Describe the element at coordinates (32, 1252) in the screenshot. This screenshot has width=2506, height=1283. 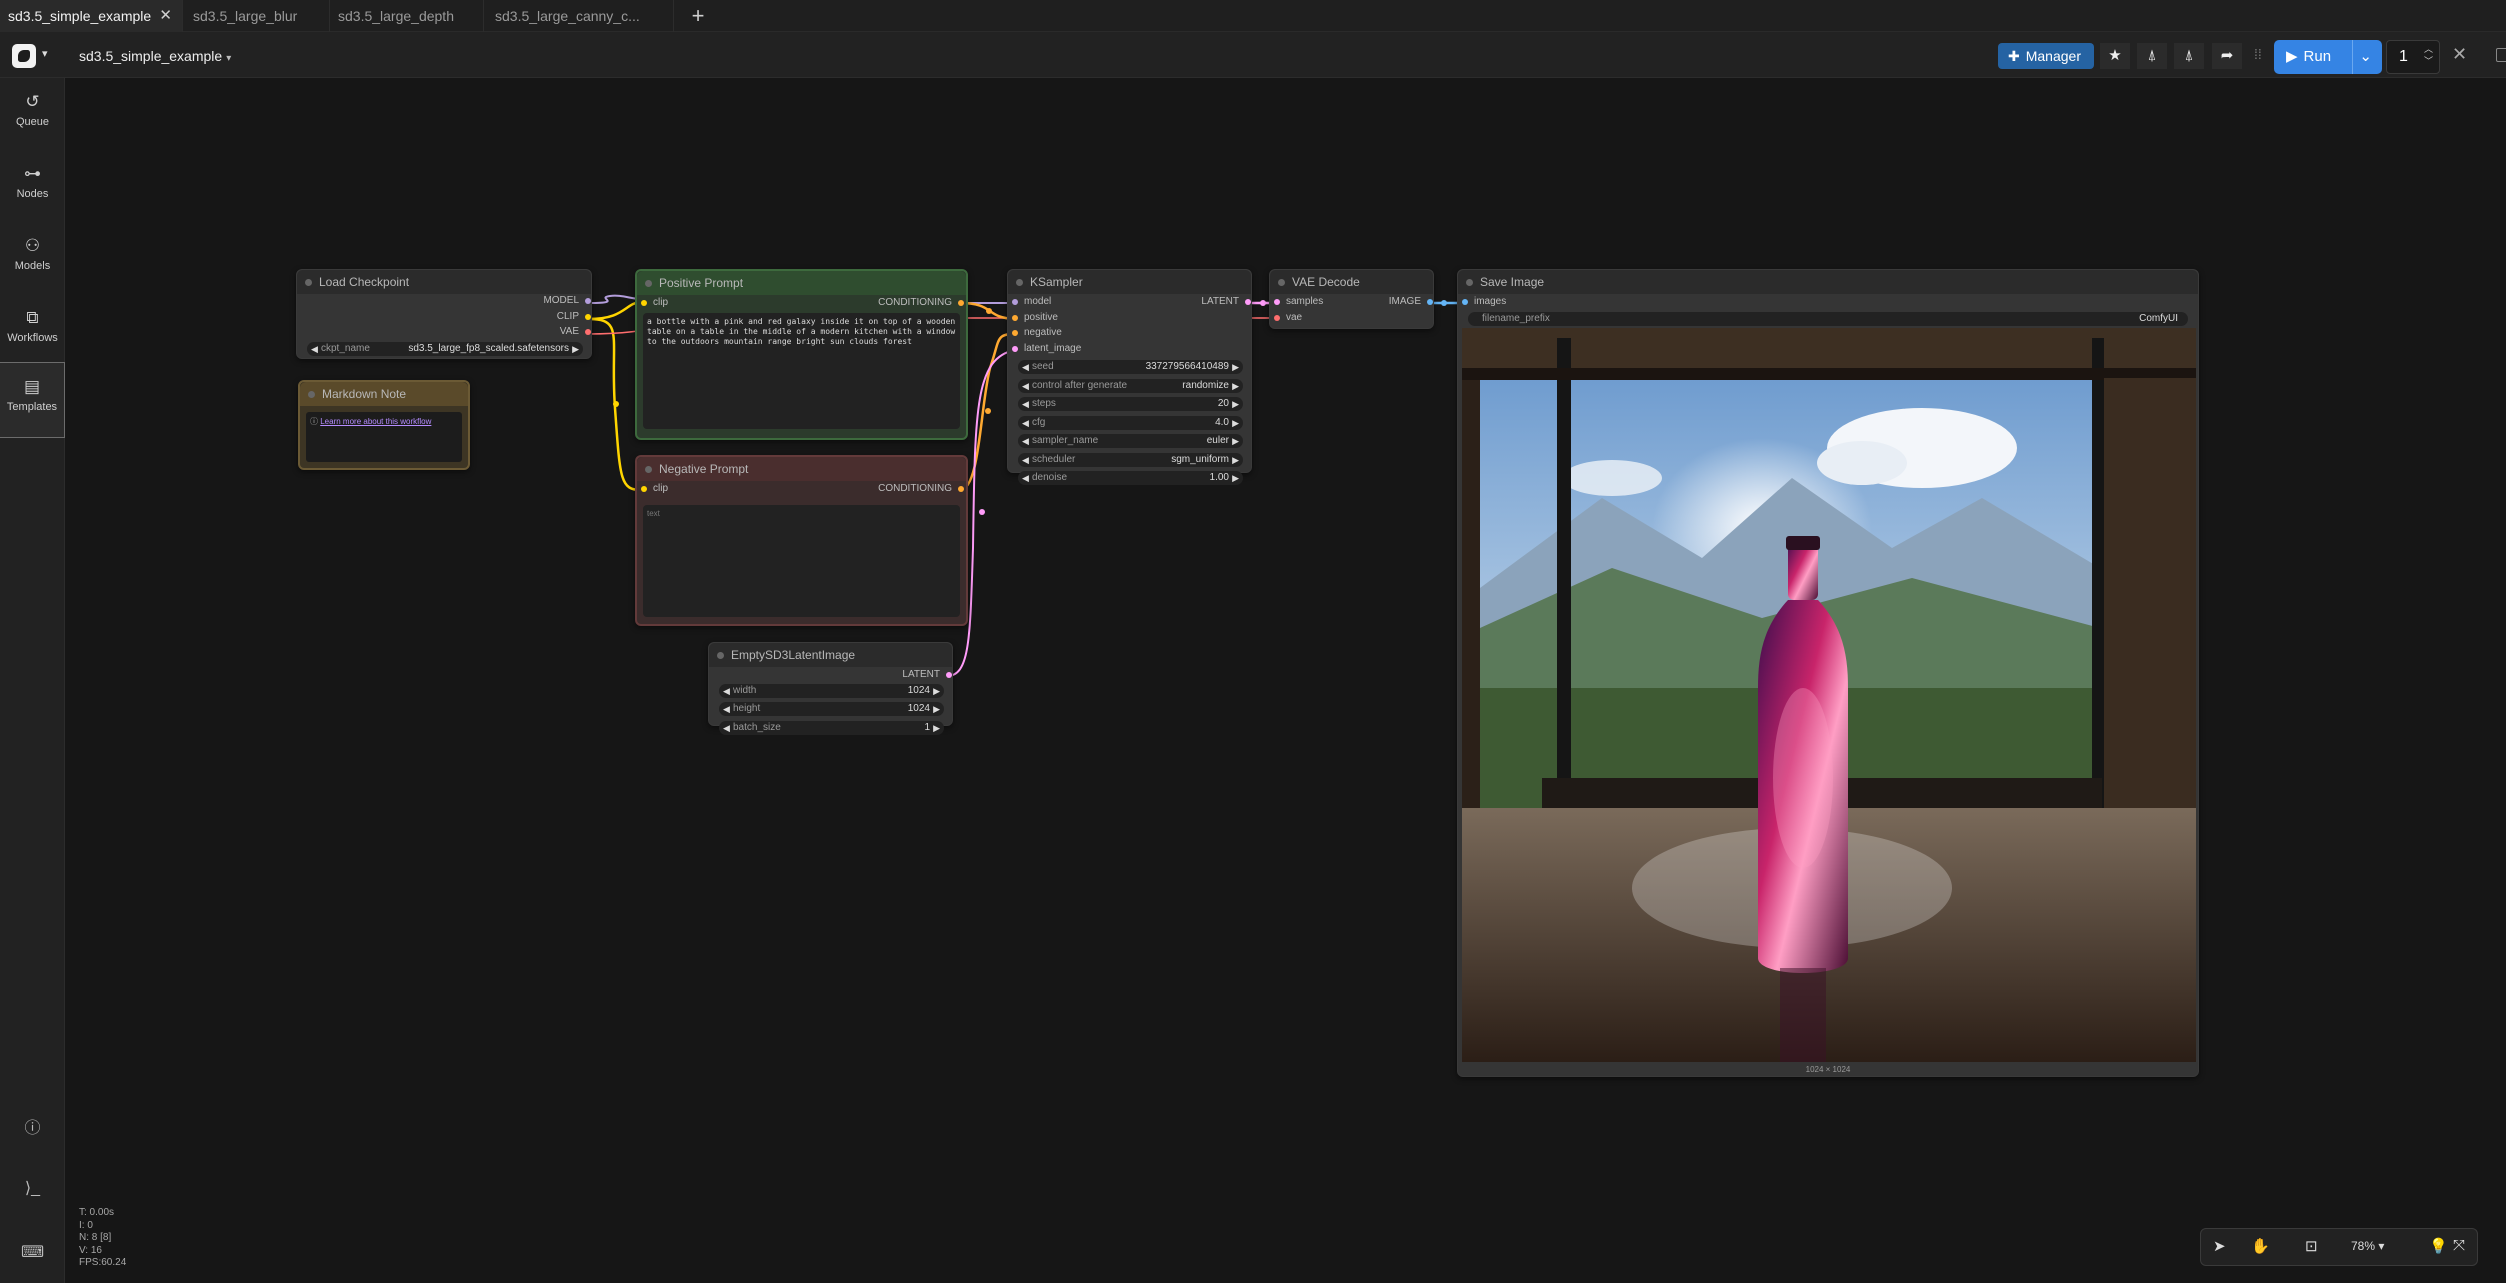
I see `keyboard-icon: ⌨` at that location.